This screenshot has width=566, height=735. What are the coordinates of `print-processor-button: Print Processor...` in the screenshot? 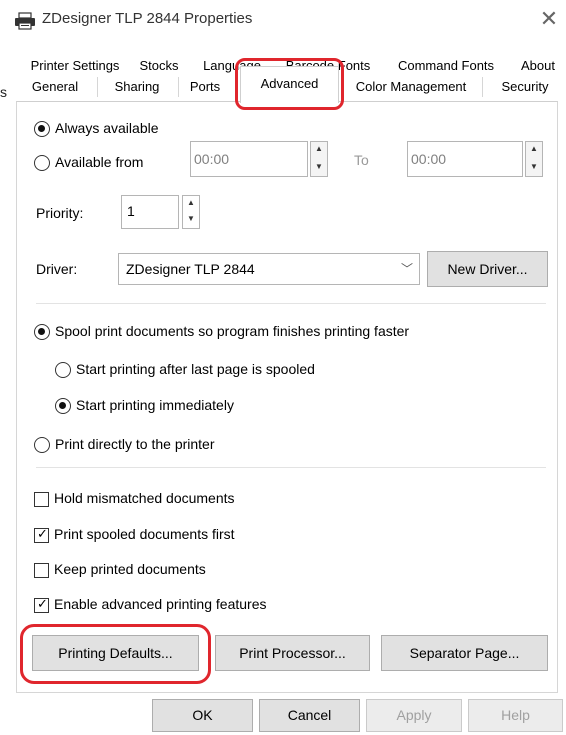 It's located at (292, 653).